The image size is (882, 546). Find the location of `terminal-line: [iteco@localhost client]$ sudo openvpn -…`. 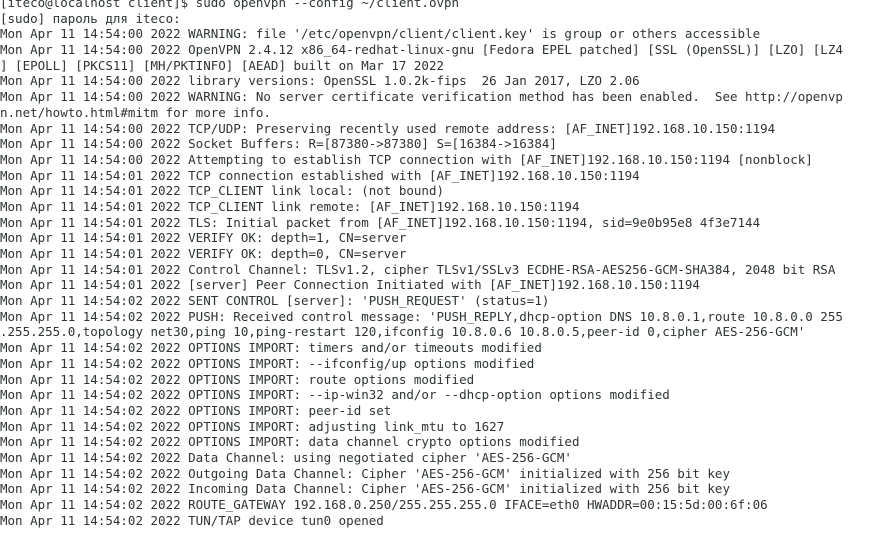

terminal-line: [iteco@localhost client]$ sudo openvpn -… is located at coordinates (230, 5).